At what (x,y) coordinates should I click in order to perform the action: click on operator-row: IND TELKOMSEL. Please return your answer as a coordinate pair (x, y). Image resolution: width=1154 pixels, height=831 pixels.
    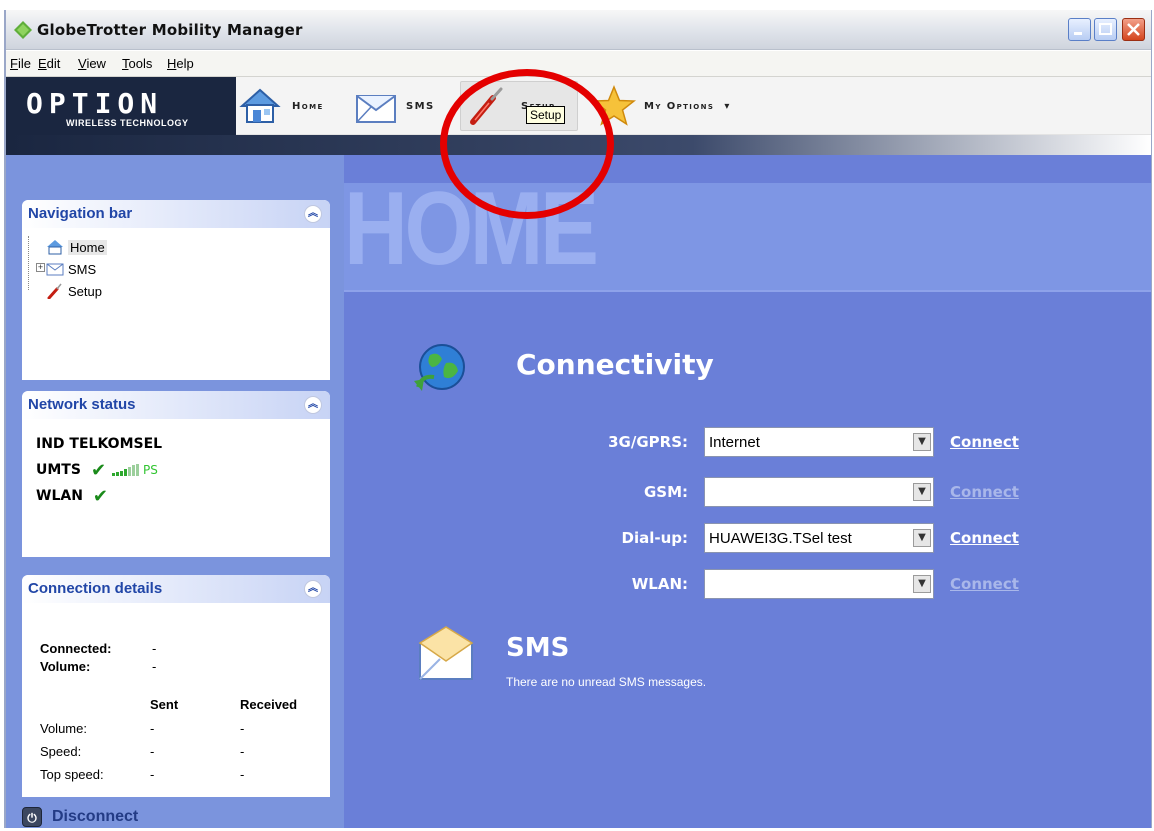
    Looking at the image, I should click on (99, 444).